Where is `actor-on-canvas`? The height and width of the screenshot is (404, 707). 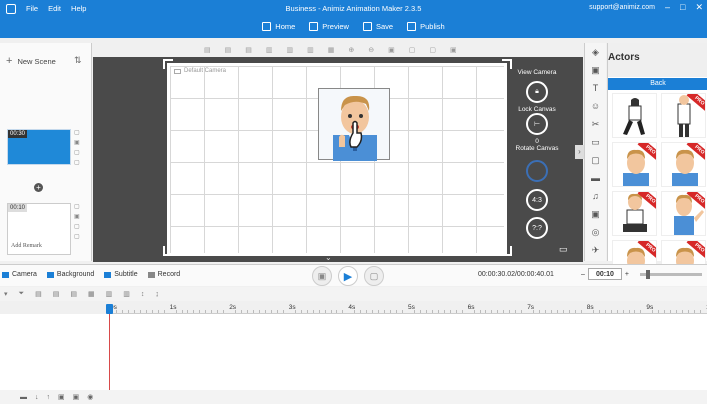 actor-on-canvas is located at coordinates (354, 124).